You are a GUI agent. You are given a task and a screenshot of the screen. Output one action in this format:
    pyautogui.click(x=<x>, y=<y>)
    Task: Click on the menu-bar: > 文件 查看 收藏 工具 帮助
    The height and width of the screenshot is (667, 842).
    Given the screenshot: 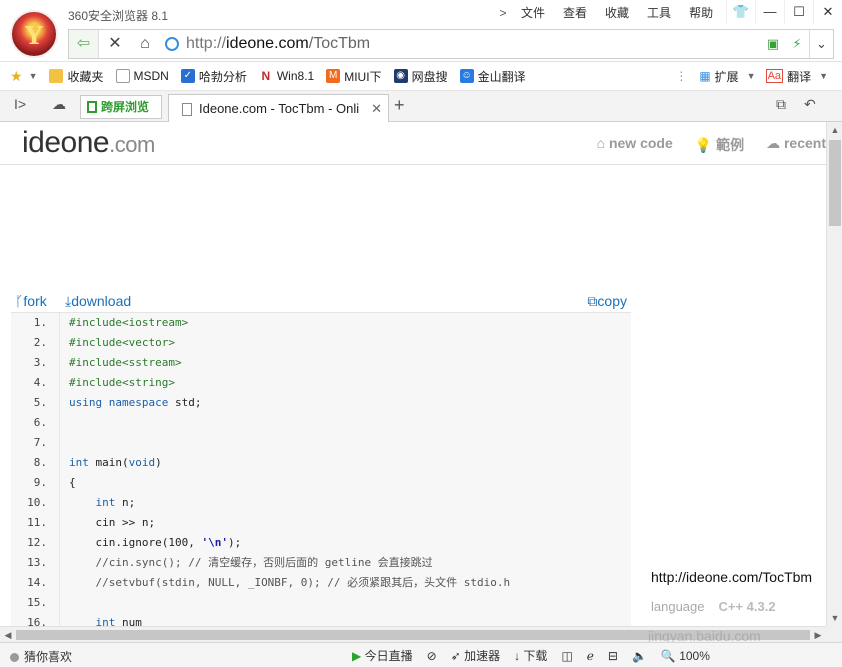 What is the action you would take?
    pyautogui.click(x=608, y=13)
    